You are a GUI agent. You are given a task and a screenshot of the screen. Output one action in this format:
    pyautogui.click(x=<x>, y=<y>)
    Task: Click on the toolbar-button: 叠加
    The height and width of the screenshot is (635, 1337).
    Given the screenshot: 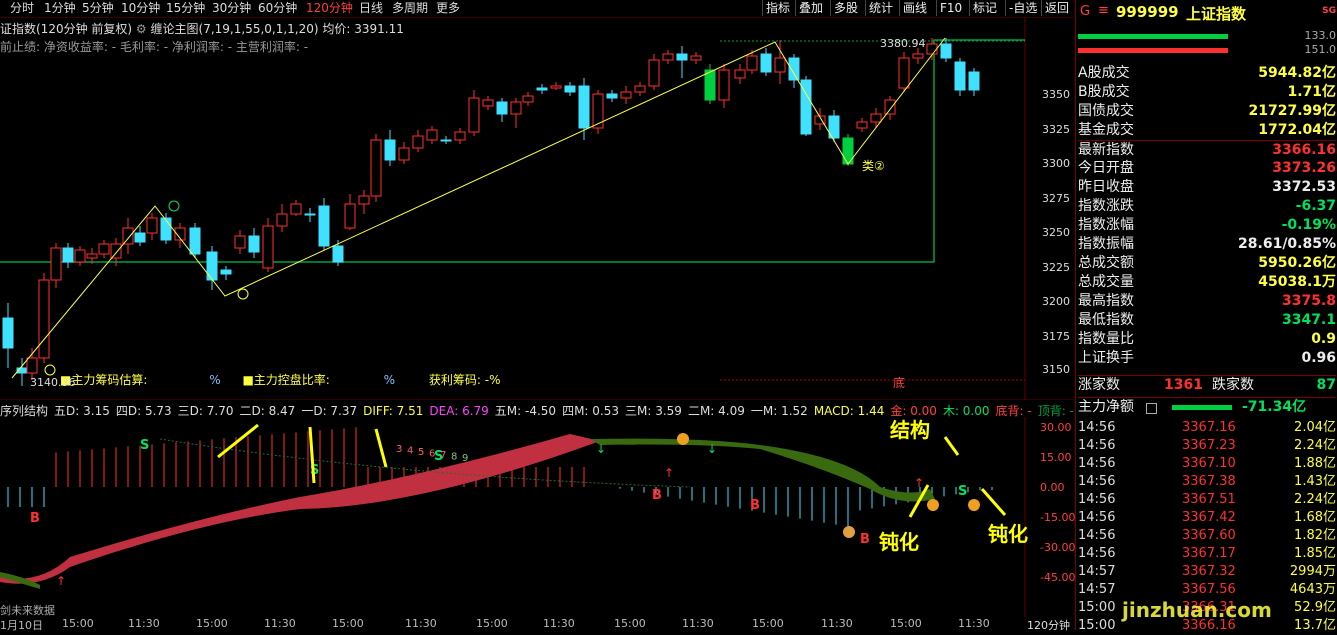 What is the action you would take?
    pyautogui.click(x=810, y=8)
    